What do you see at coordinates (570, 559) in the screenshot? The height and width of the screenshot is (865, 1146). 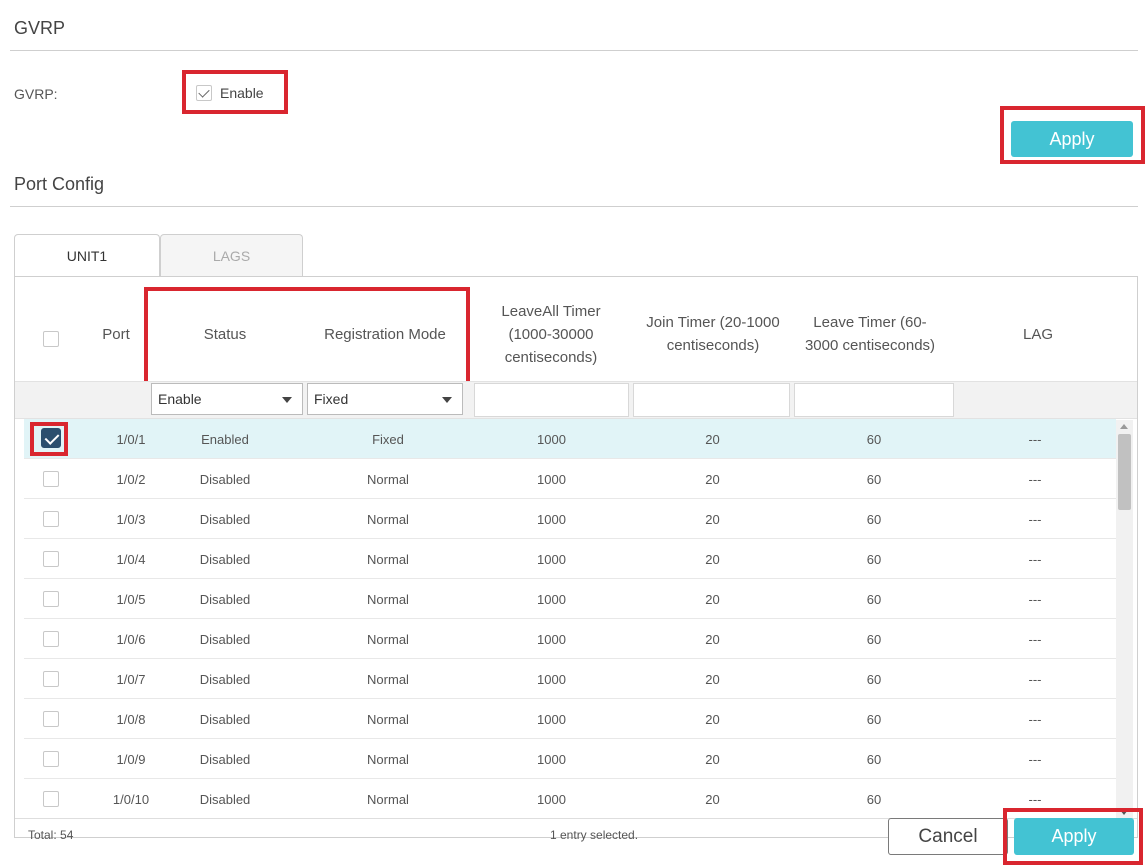 I see `table-row: 1/0/4 Disabled Normal 1000 20 60 ---` at bounding box center [570, 559].